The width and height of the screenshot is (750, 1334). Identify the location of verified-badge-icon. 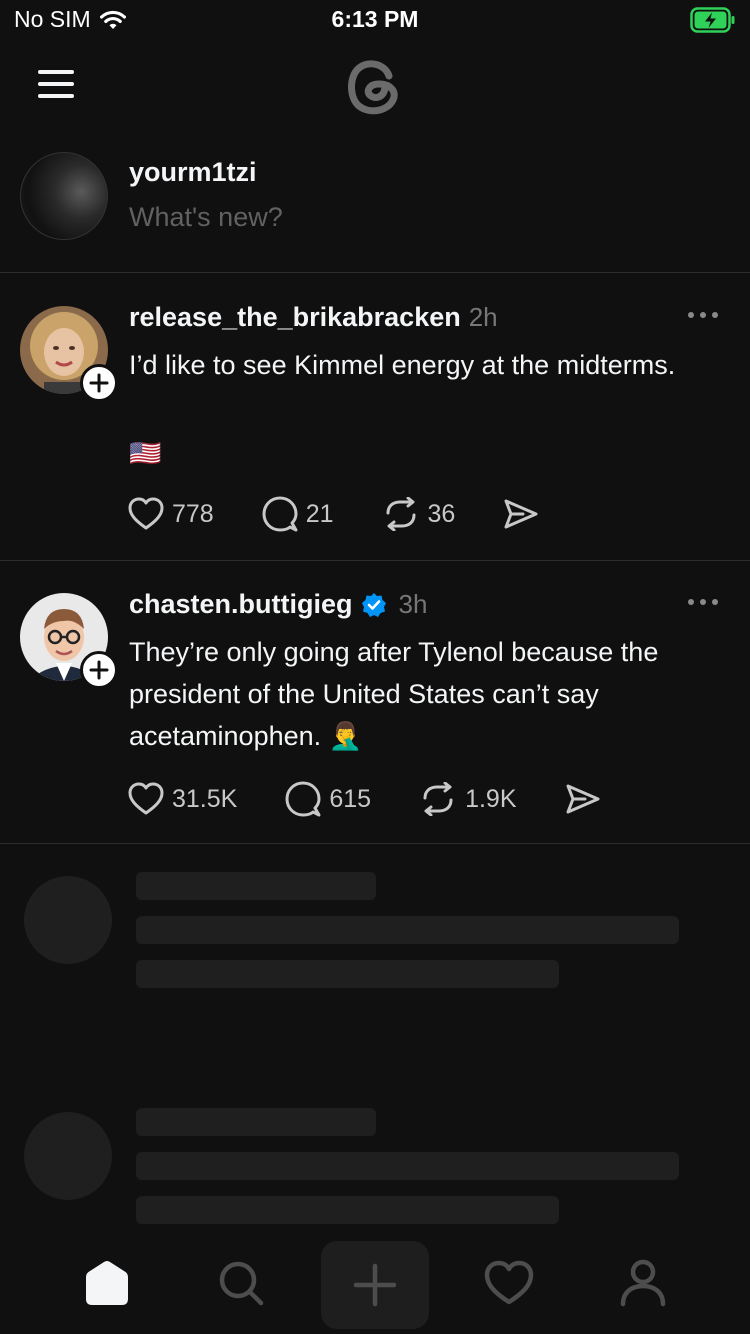
(373, 604).